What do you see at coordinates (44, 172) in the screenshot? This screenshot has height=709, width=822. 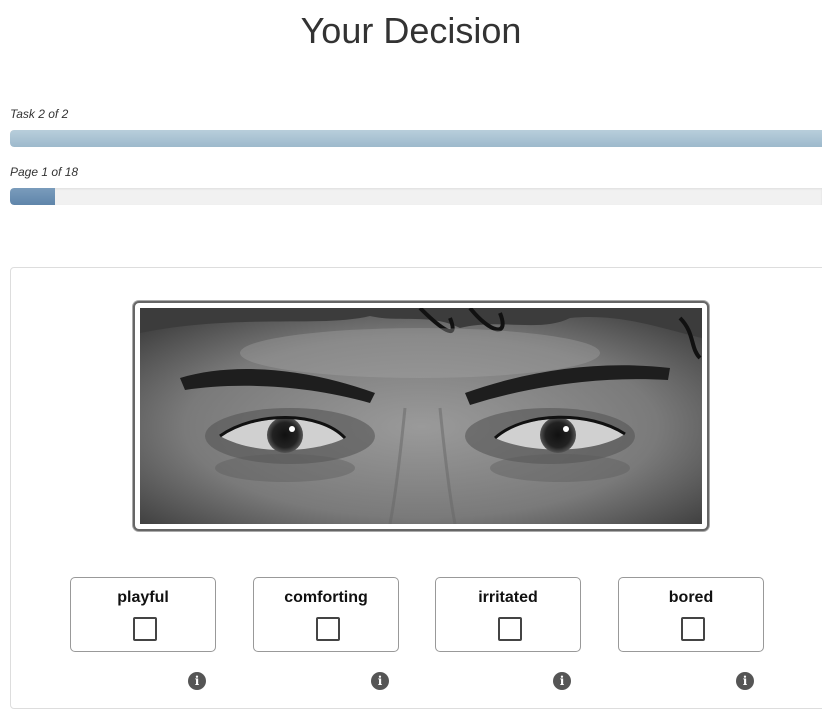 I see `page-progress-label: Page 1 of 18` at bounding box center [44, 172].